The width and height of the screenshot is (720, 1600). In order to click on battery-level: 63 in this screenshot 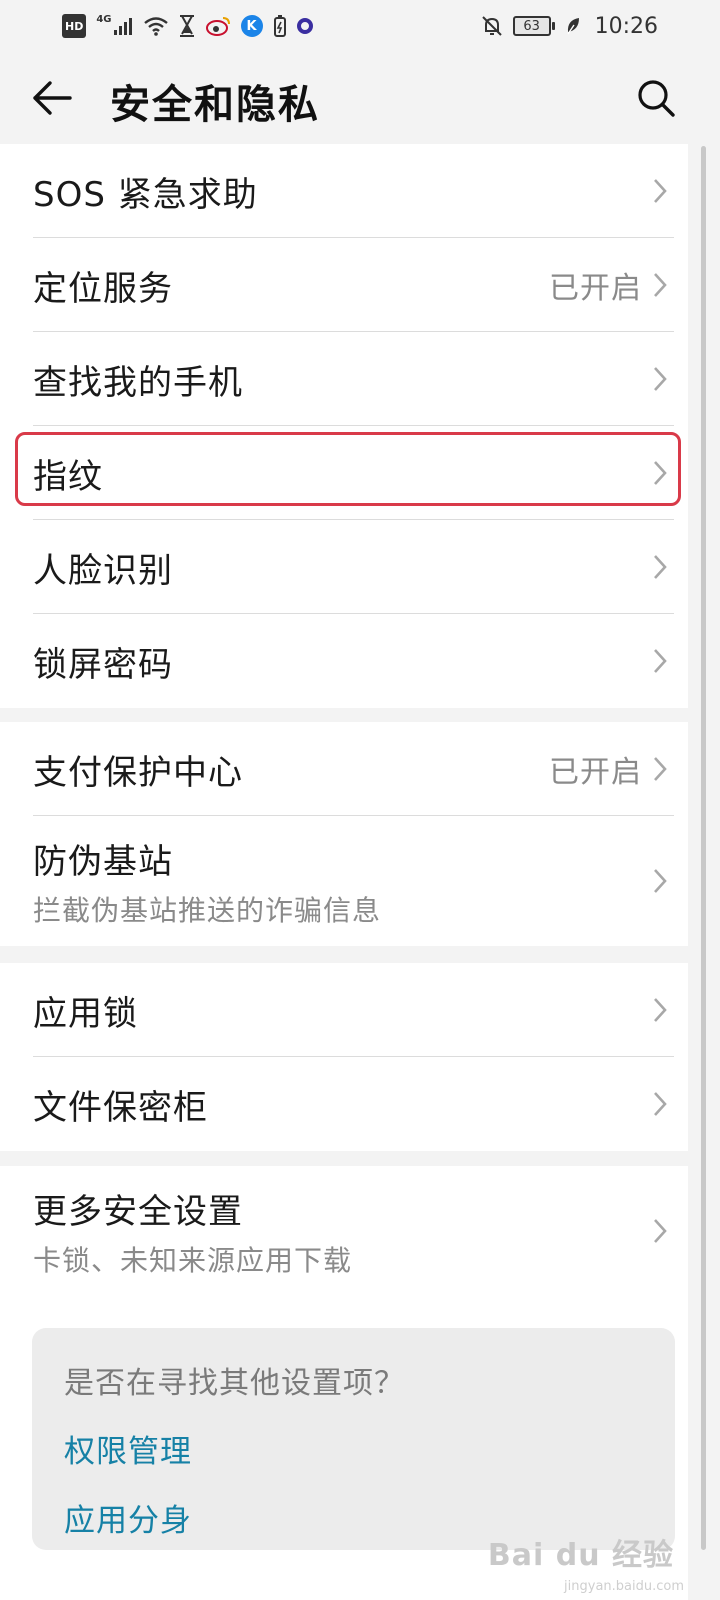, I will do `click(531, 26)`.